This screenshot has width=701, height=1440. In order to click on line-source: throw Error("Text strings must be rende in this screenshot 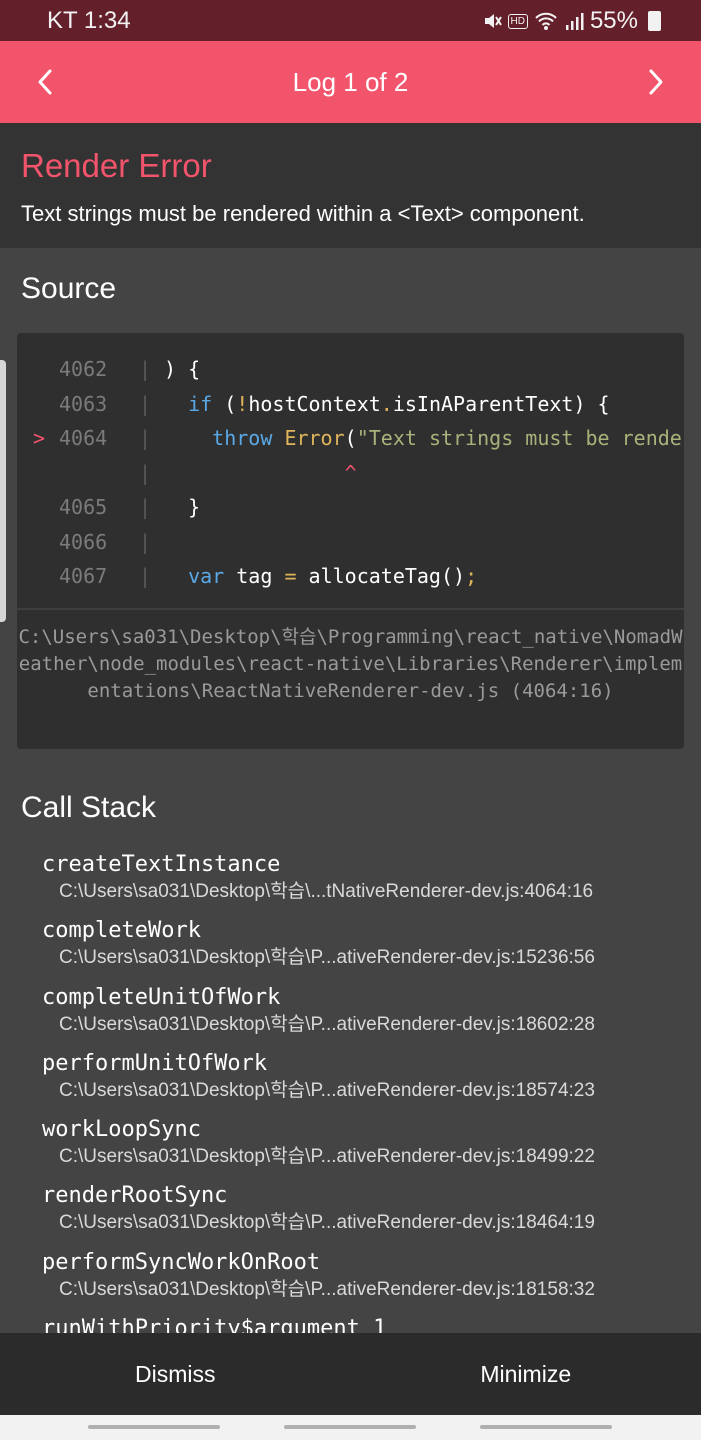, I will do `click(423, 438)`.